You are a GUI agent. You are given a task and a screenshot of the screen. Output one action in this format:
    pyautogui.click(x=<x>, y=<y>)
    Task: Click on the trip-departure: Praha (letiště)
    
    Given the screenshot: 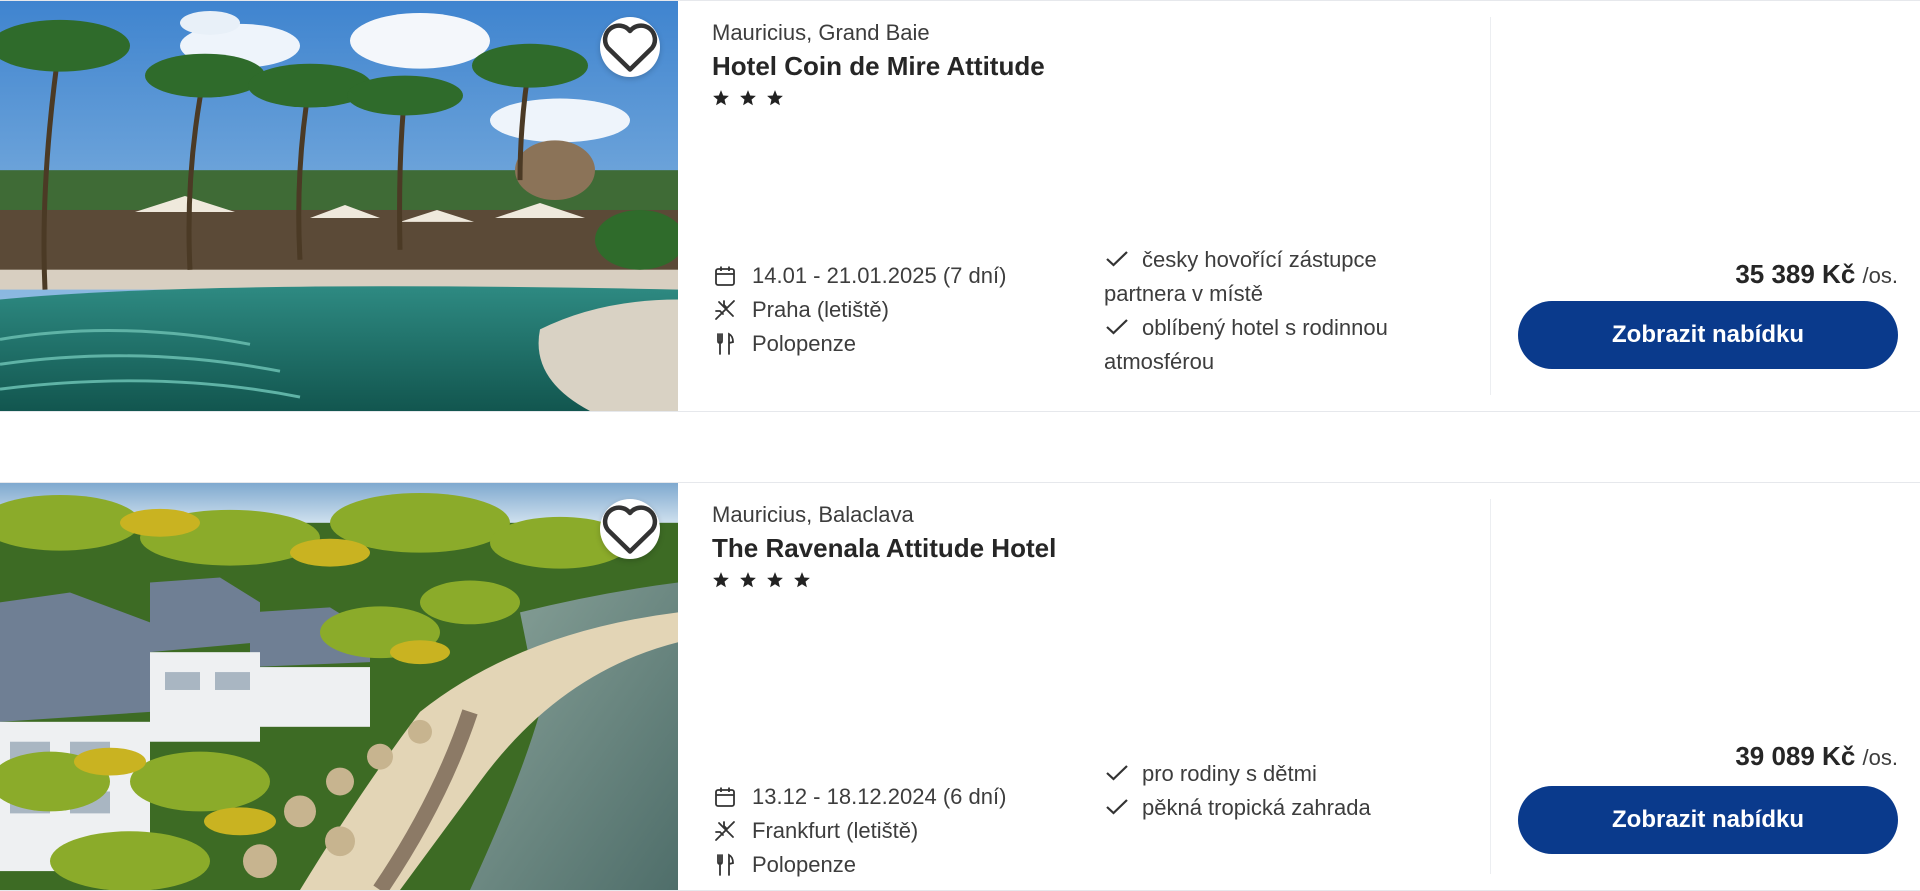 What is the action you would take?
    pyautogui.click(x=859, y=310)
    